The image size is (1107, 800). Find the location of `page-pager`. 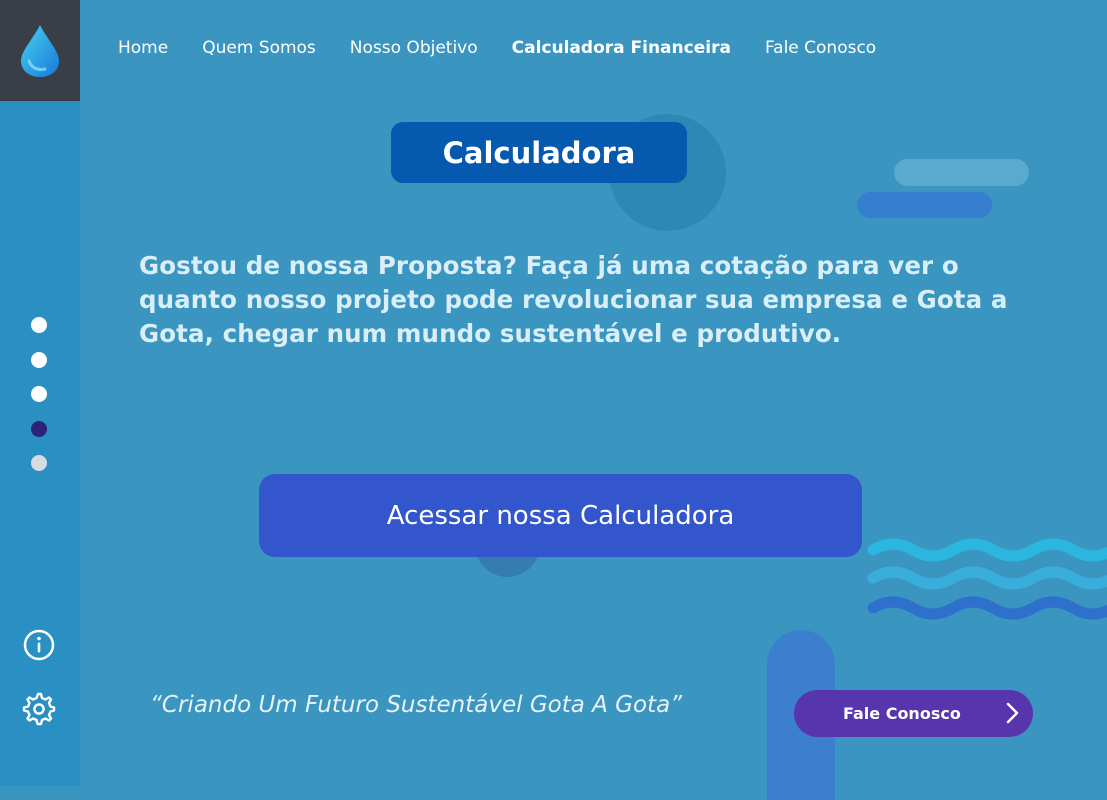

page-pager is located at coordinates (39, 403).